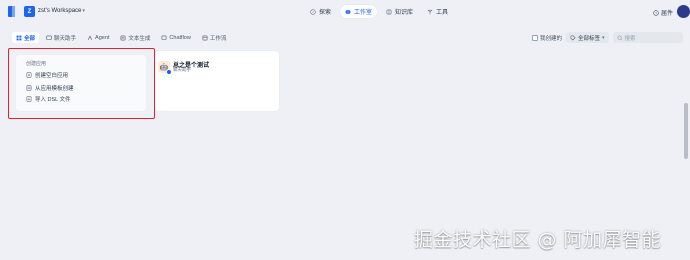 The height and width of the screenshot is (260, 690). I want to click on import-icon, so click(29, 99).